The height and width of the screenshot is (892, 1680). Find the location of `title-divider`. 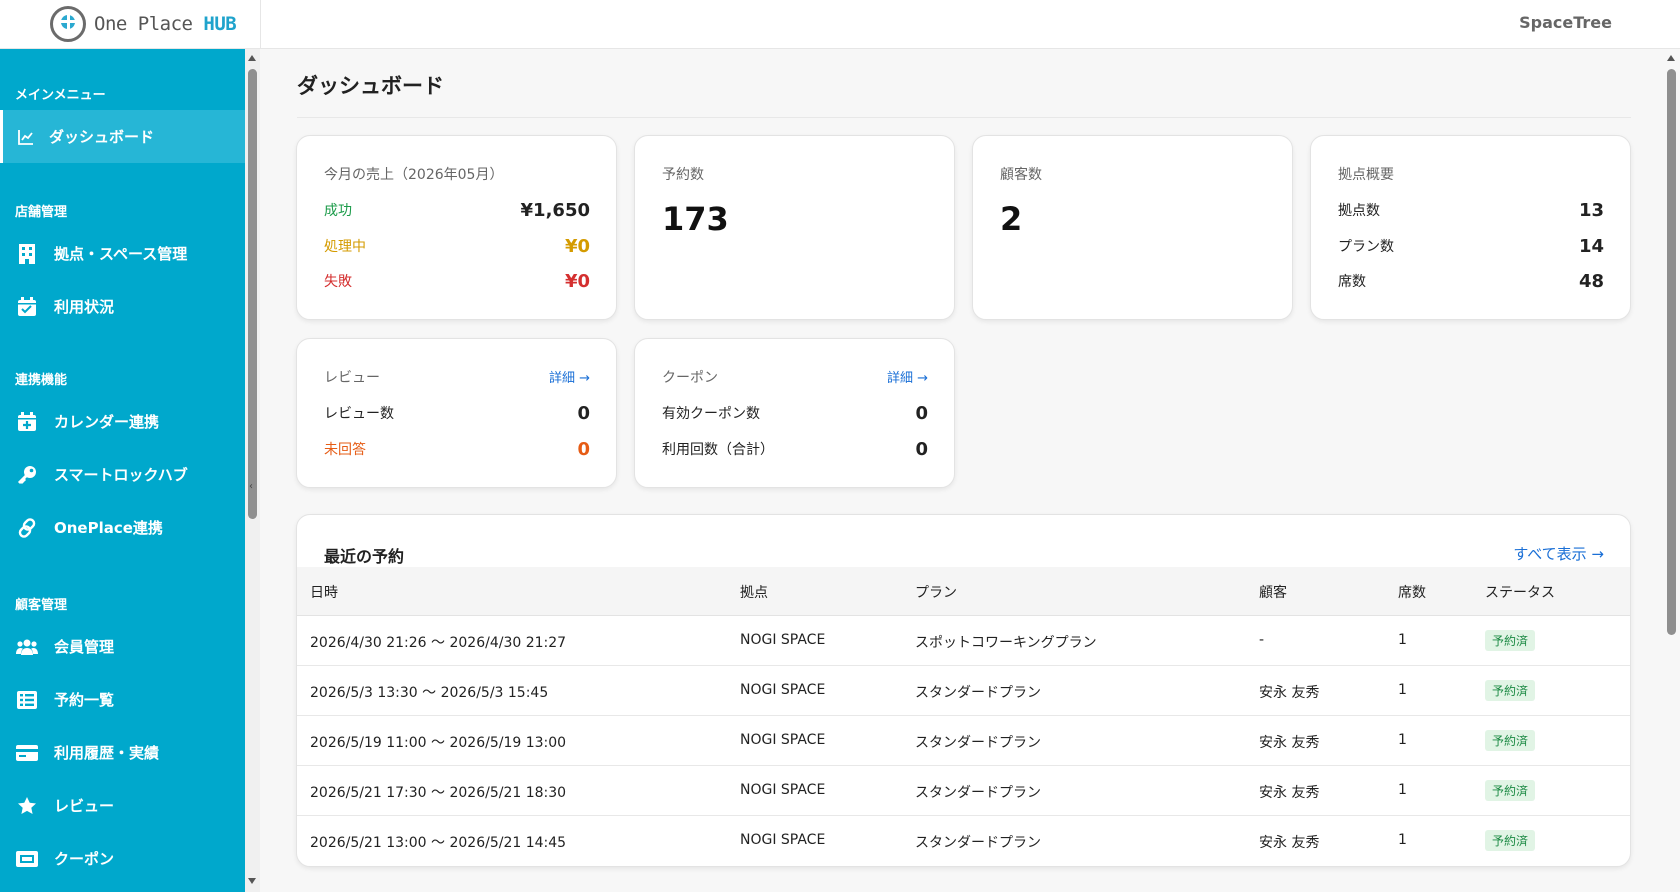

title-divider is located at coordinates (964, 117).